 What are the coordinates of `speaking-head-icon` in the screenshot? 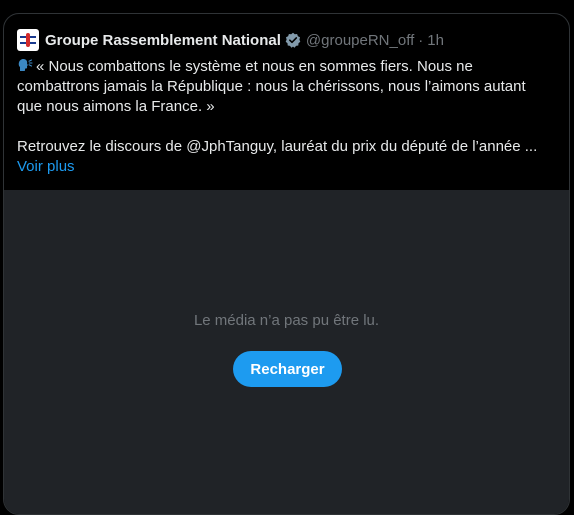 It's located at (25, 65).